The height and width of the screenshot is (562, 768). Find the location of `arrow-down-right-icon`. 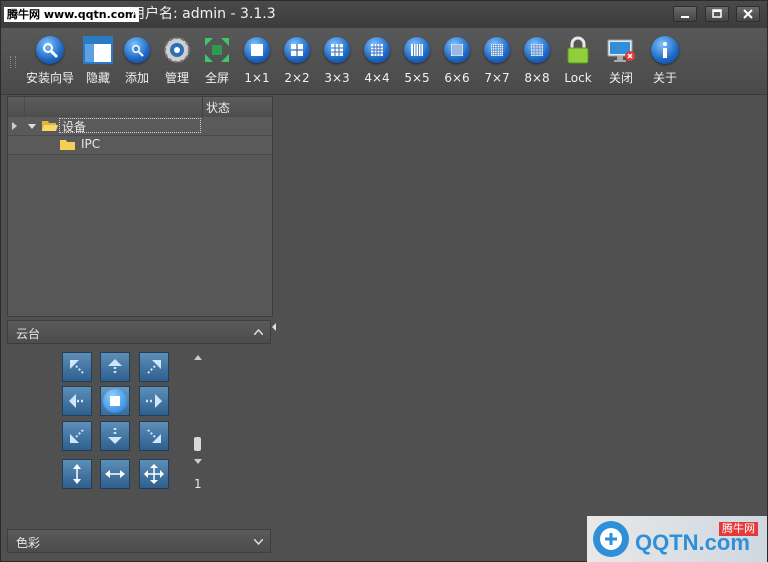

arrow-down-right-icon is located at coordinates (154, 436).